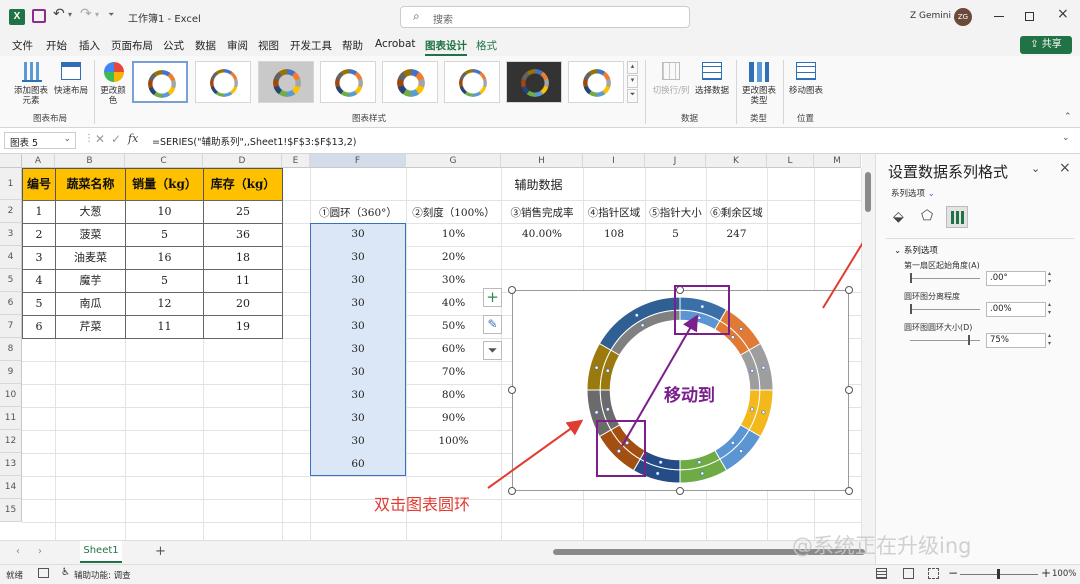 Image resolution: width=1080 pixels, height=584 pixels. I want to click on fill-line-tab: ⬙, so click(898, 217).